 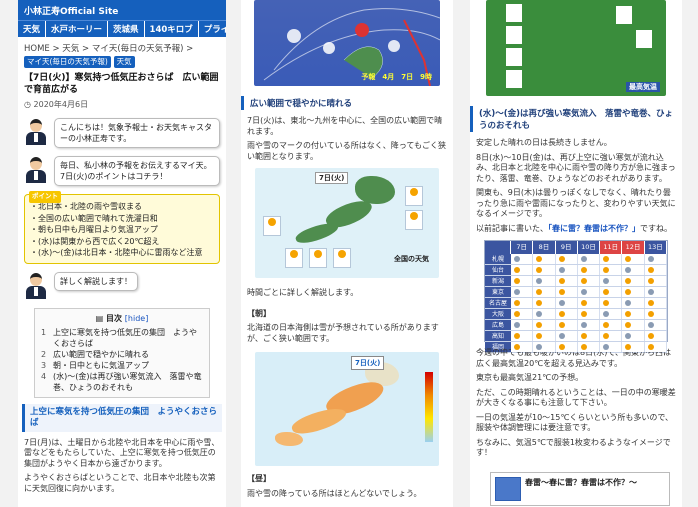 What do you see at coordinates (347, 43) in the screenshot?
I see `weather-map-image: 予報 4月 7日 9時` at bounding box center [347, 43].